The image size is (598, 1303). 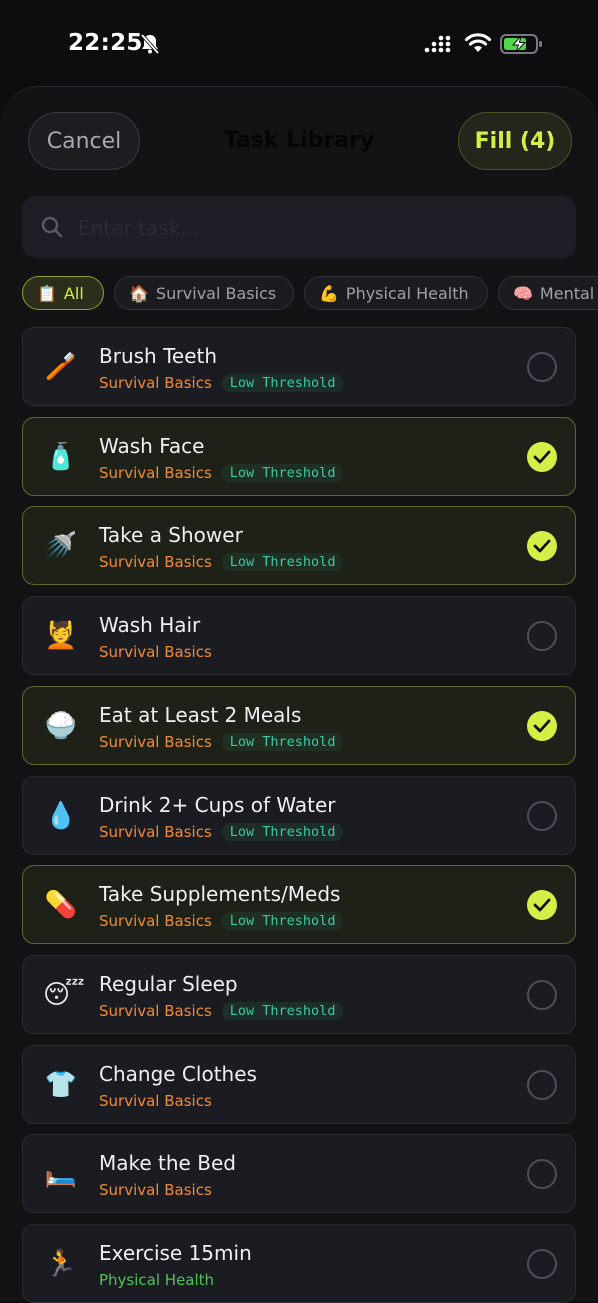 What do you see at coordinates (152, 445) in the screenshot?
I see `task-name: Wash Face` at bounding box center [152, 445].